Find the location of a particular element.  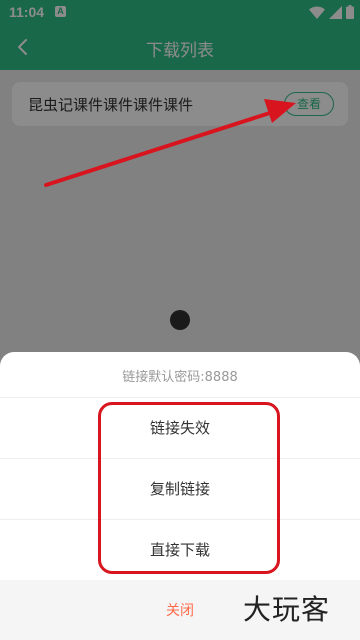

watermark-logo: 大玩客 is located at coordinates (287, 609).